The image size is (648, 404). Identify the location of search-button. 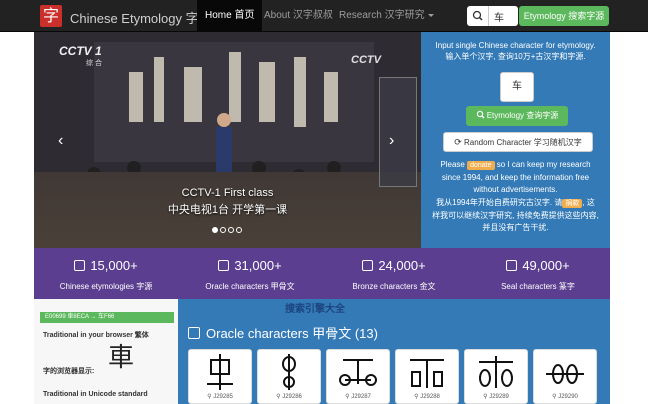
(478, 16).